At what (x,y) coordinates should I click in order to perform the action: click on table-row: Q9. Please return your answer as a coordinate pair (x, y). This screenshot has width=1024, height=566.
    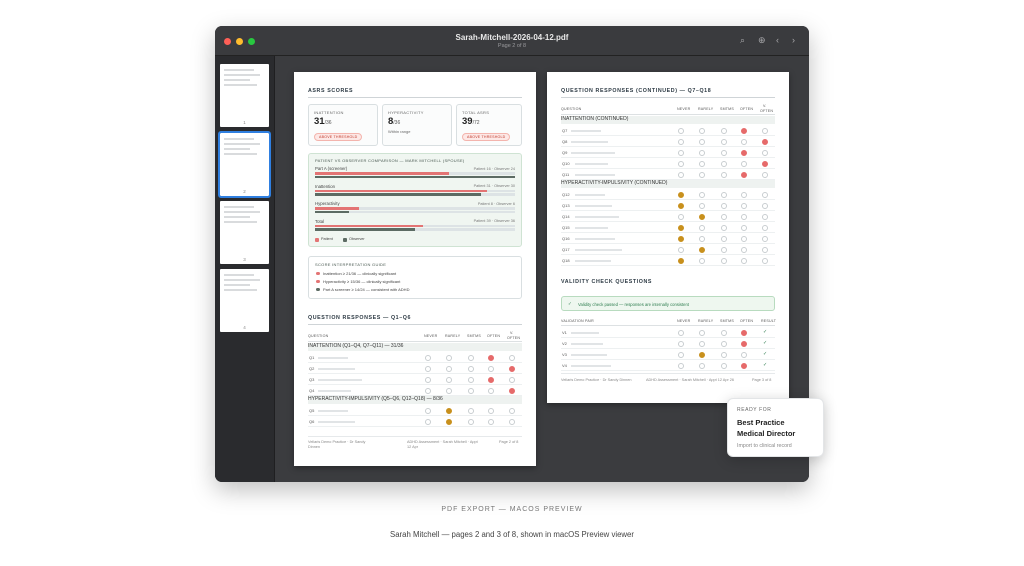
    Looking at the image, I should click on (668, 152).